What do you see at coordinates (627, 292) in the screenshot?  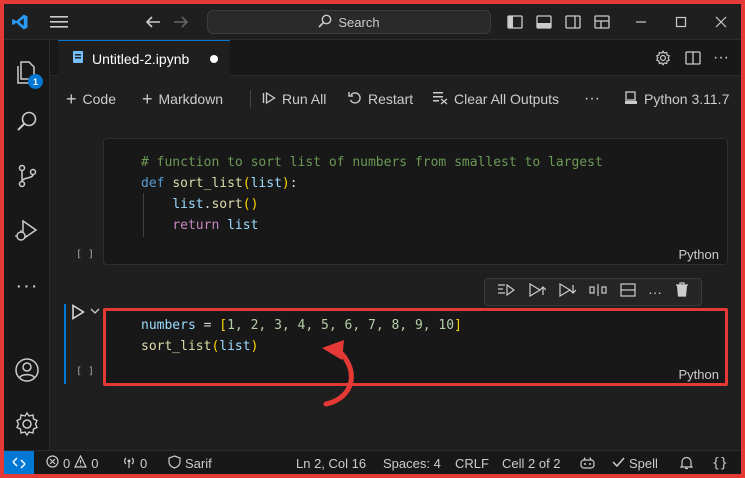 I see `join-cell-icon` at bounding box center [627, 292].